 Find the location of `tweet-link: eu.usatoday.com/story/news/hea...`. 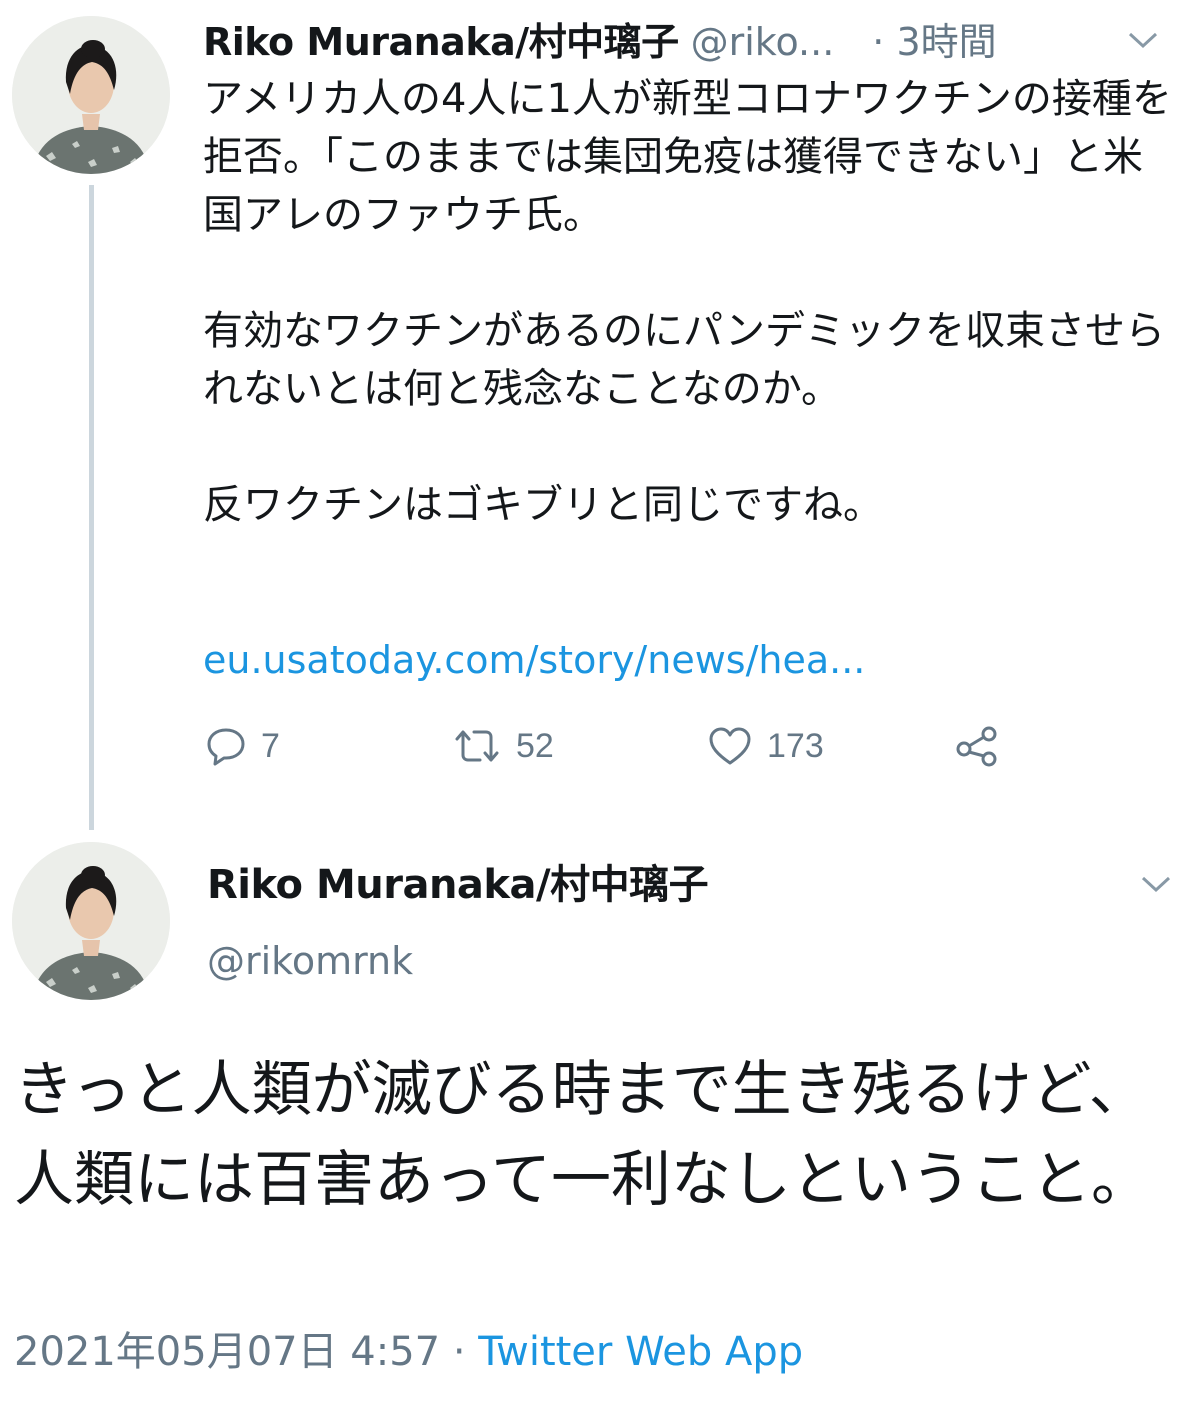

tweet-link: eu.usatoday.com/story/news/hea... is located at coordinates (534, 660).